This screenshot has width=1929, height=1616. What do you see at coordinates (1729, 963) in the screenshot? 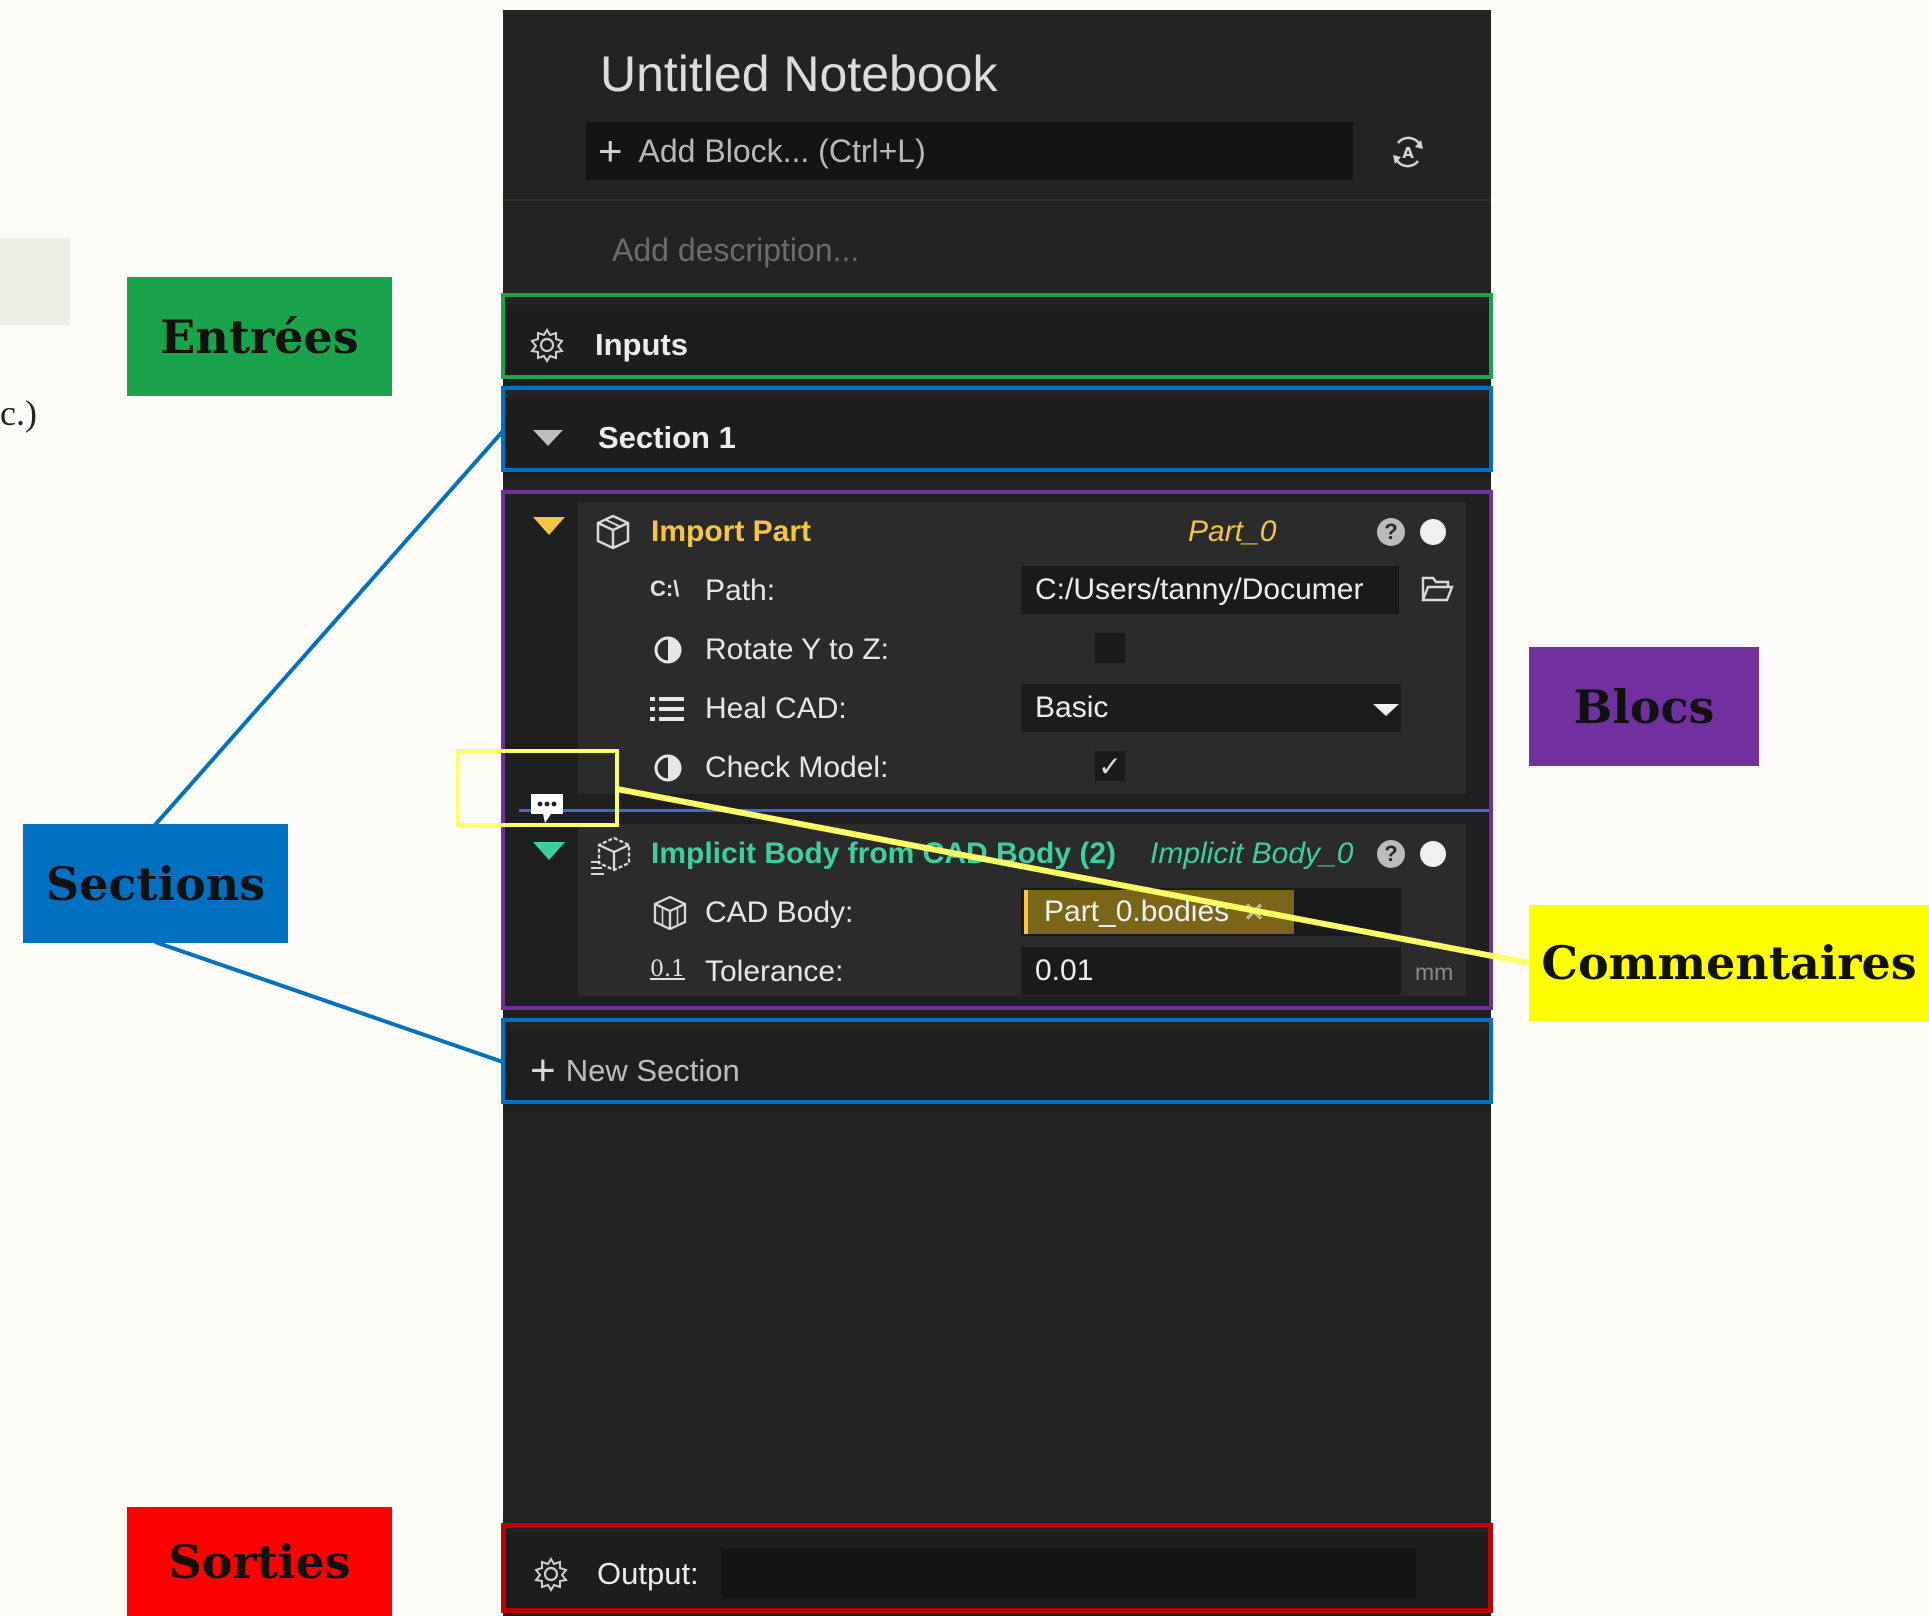
I see `label-commentaires: Commentaires` at bounding box center [1729, 963].